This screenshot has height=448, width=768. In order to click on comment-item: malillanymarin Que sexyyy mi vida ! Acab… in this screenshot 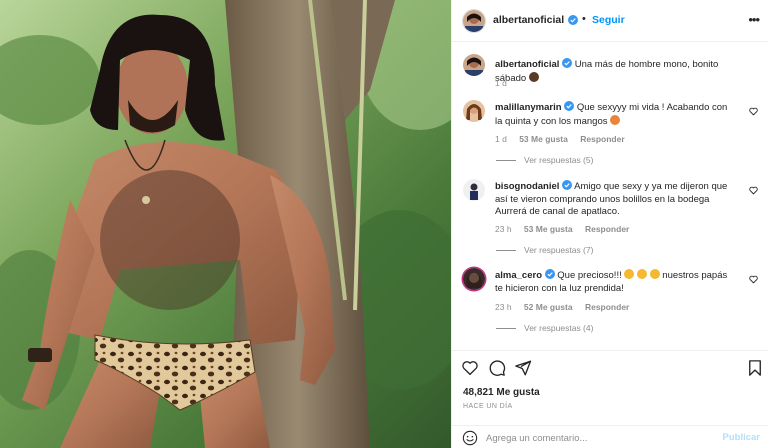, I will do `click(613, 123)`.